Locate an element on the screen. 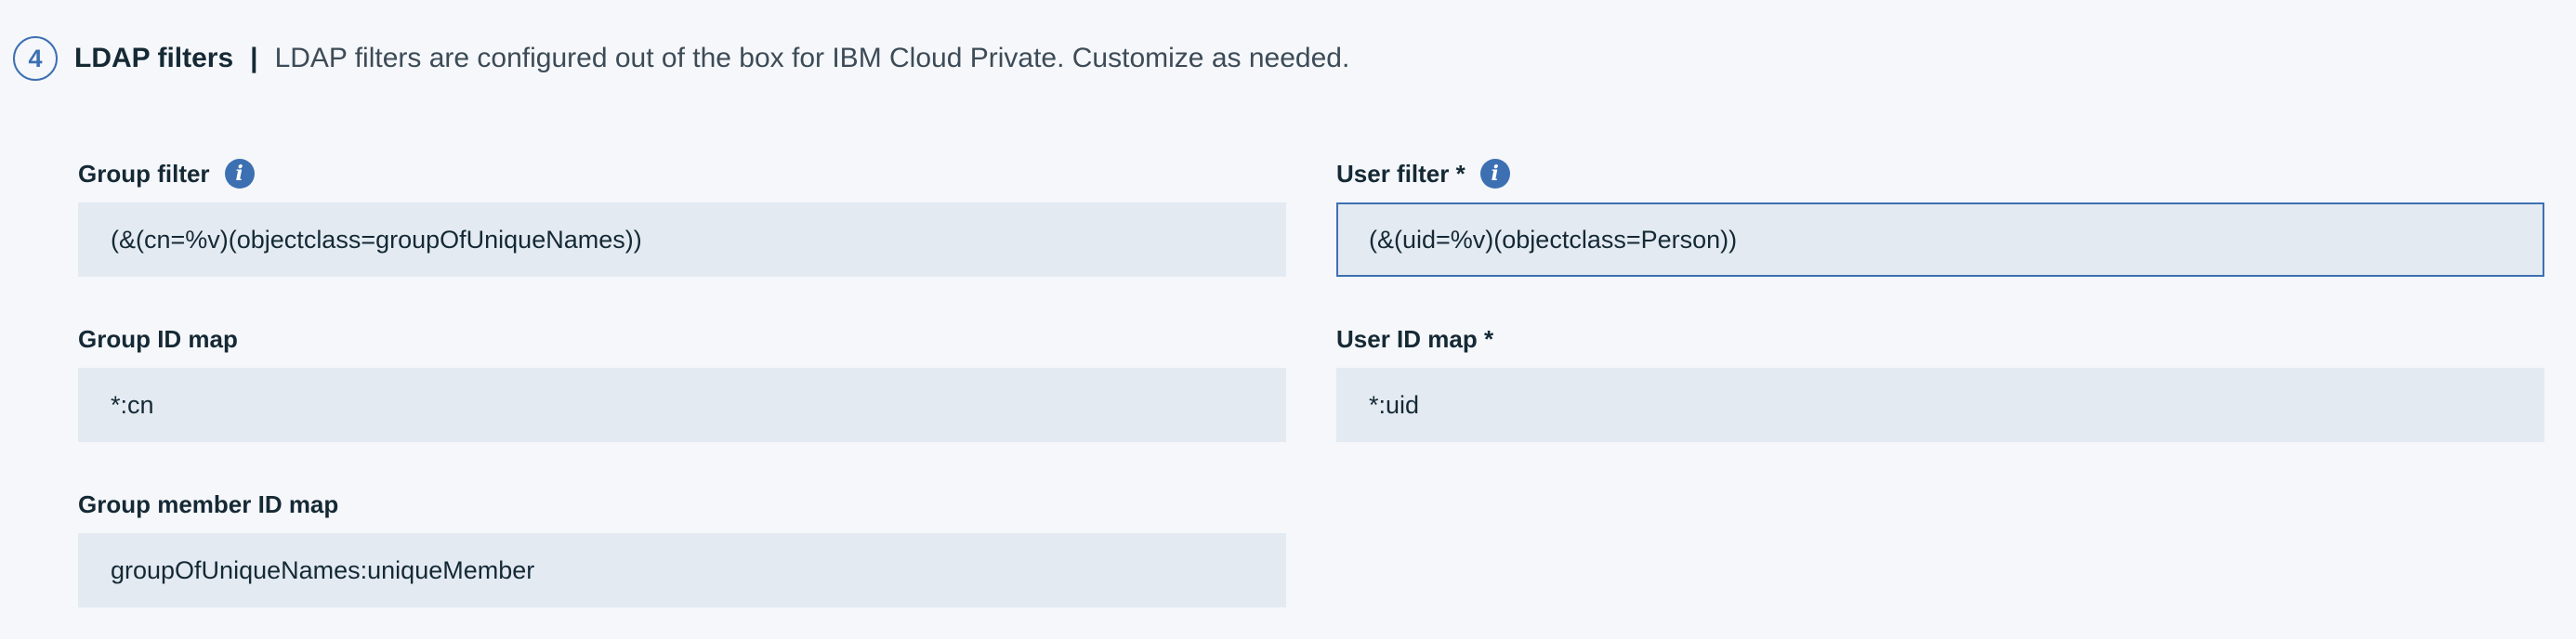 This screenshot has height=639, width=2576. user-filter-label: User filter * is located at coordinates (1400, 173).